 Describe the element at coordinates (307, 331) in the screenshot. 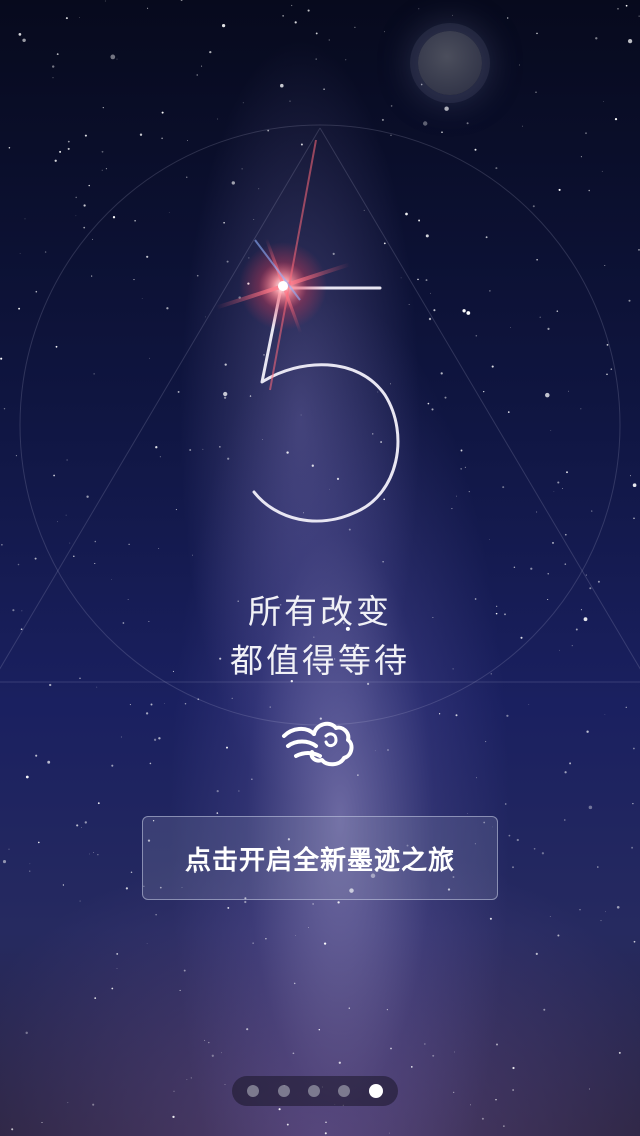

I see `countdown-number-five: 5` at that location.